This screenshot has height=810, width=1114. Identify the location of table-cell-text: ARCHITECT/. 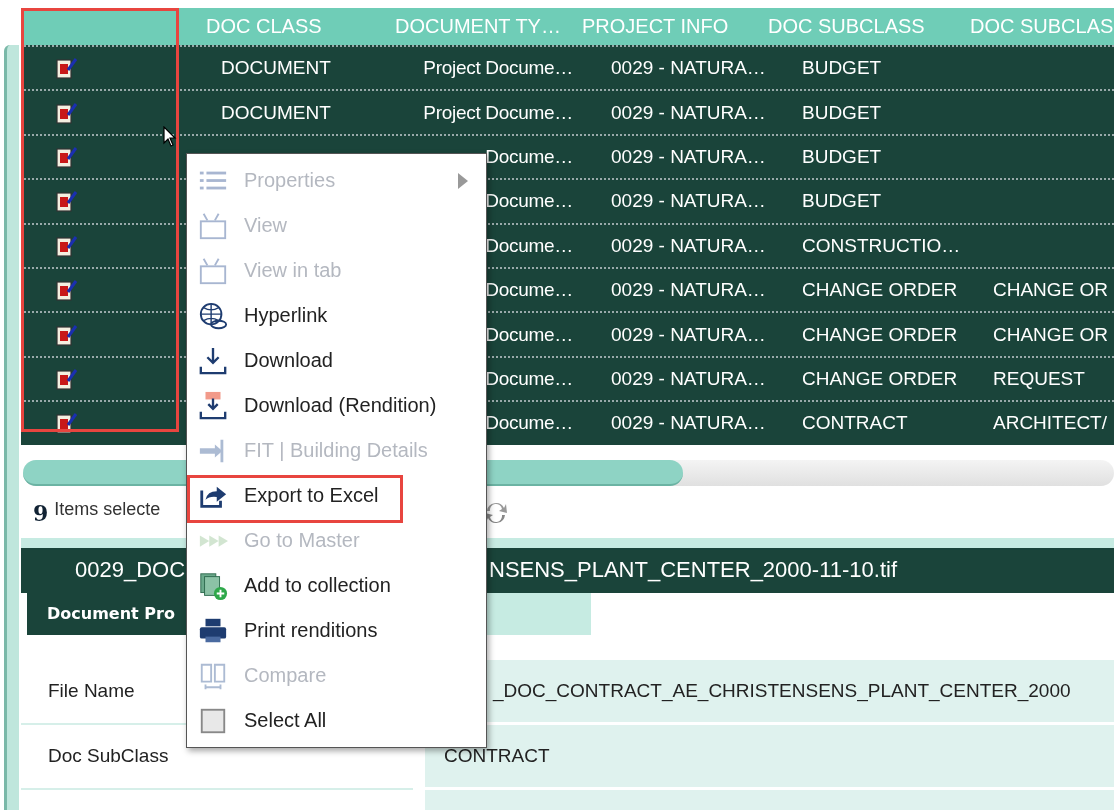
(1050, 423).